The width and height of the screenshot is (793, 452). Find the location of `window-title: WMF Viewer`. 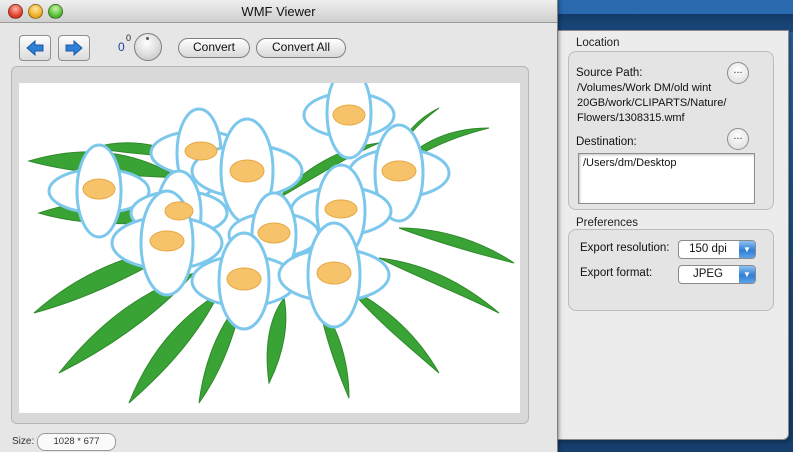

window-title: WMF Viewer is located at coordinates (278, 11).